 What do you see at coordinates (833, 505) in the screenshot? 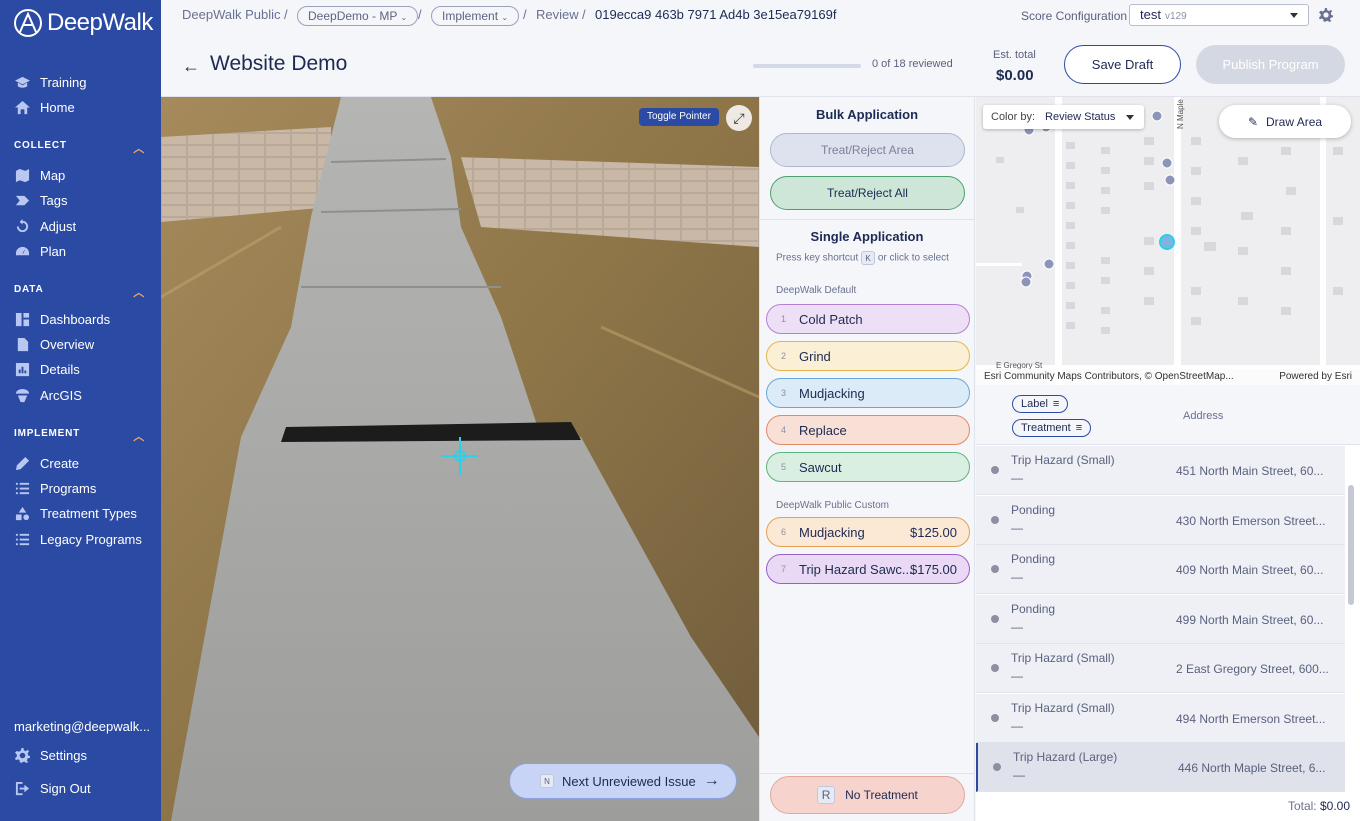
I see `custom-group-label: DeepWalk Public Custom` at bounding box center [833, 505].